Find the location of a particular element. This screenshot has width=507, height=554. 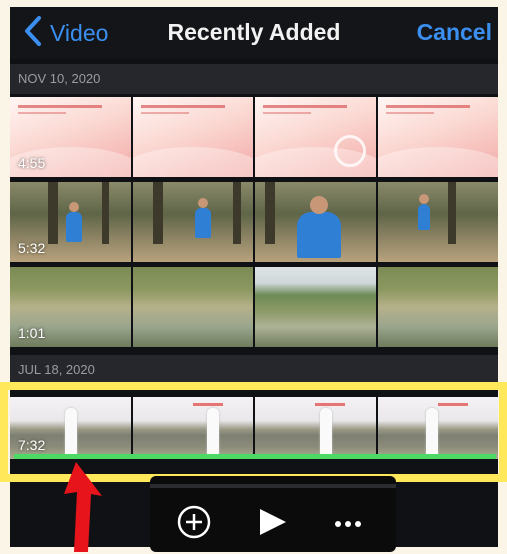

video-thumbnail-frame: 1:01 is located at coordinates (70, 307).